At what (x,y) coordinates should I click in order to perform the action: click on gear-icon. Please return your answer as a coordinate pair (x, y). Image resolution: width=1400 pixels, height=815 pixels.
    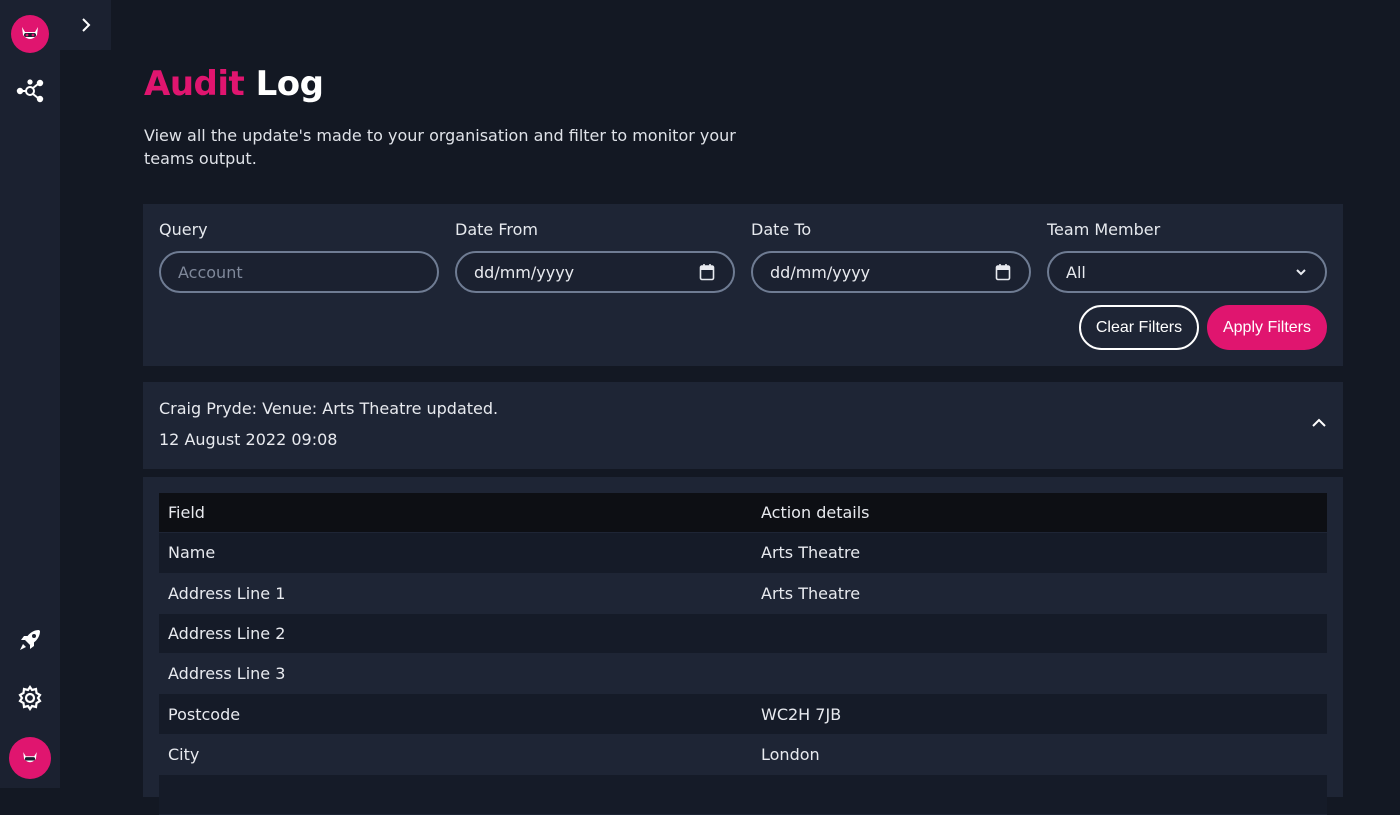
    Looking at the image, I should click on (30, 698).